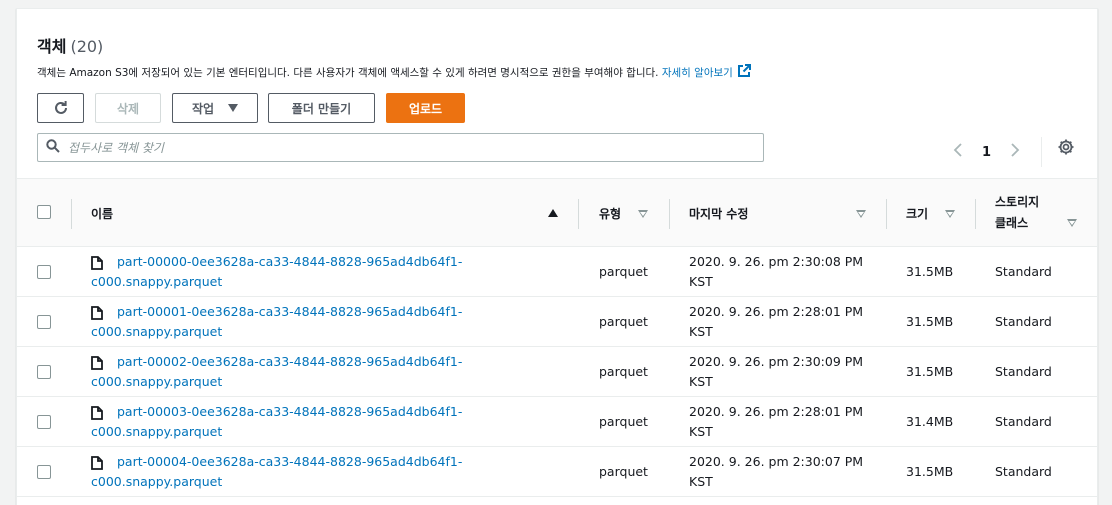 The height and width of the screenshot is (505, 1112). What do you see at coordinates (408, 147) in the screenshot?
I see `search-input` at bounding box center [408, 147].